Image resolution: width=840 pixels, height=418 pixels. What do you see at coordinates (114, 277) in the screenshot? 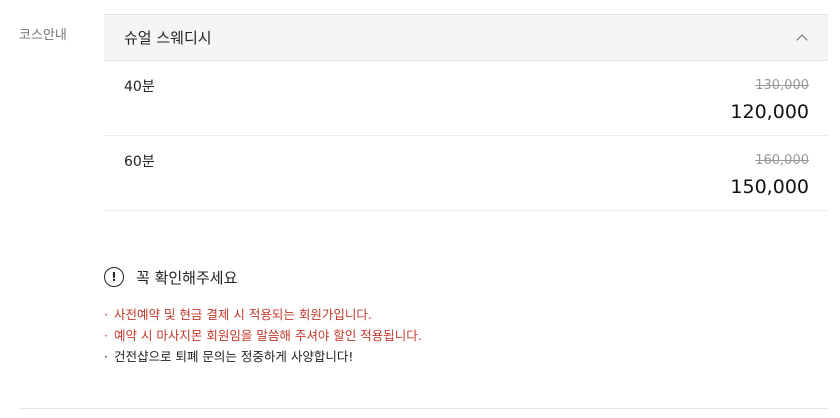
I see `exclamation-circle-icon: !` at bounding box center [114, 277].